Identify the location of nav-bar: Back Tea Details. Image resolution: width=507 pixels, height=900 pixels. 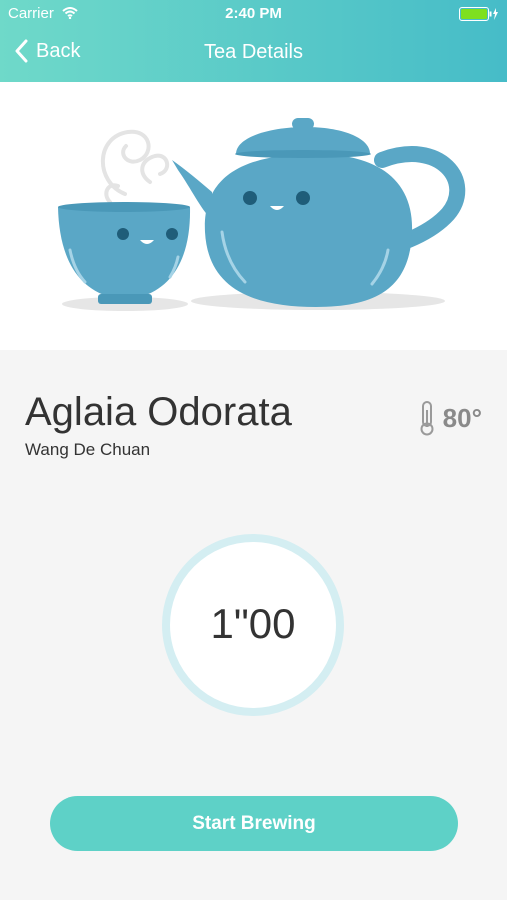
(253, 52).